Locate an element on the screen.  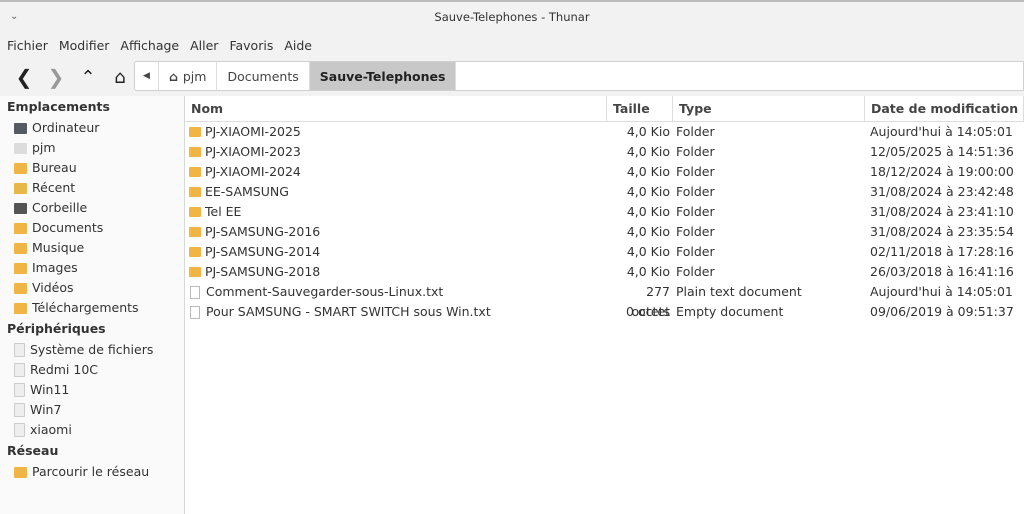
sidebar-item-label: Win11 is located at coordinates (50, 389).